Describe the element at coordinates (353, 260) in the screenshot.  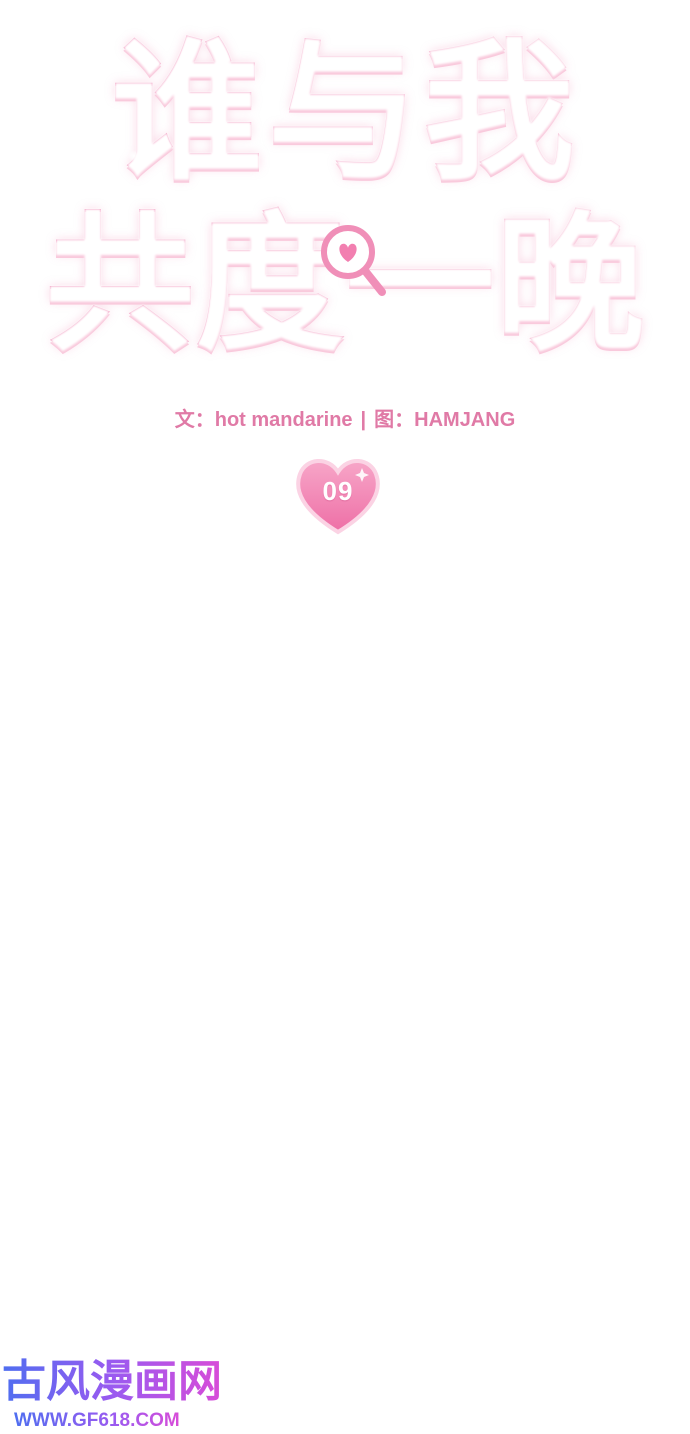
I see `magnifier-heart-icon` at that location.